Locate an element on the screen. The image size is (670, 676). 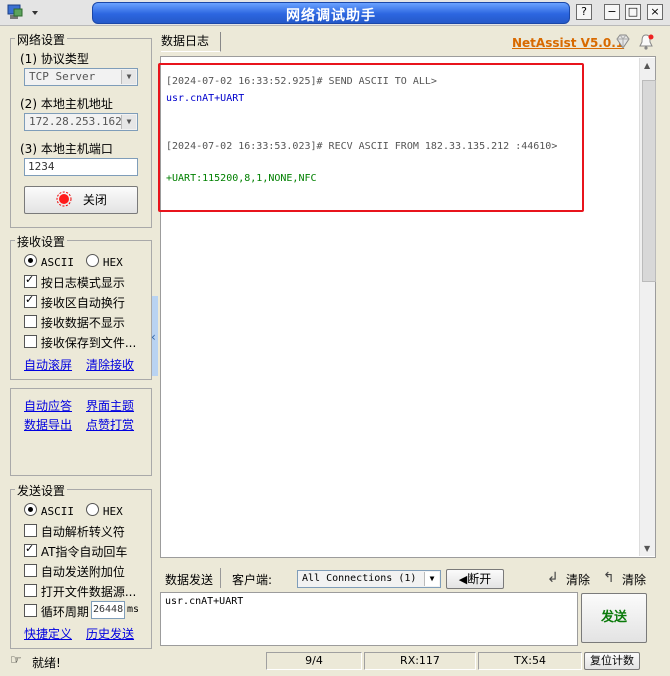
client-label: 客户端: is located at coordinates (252, 580).